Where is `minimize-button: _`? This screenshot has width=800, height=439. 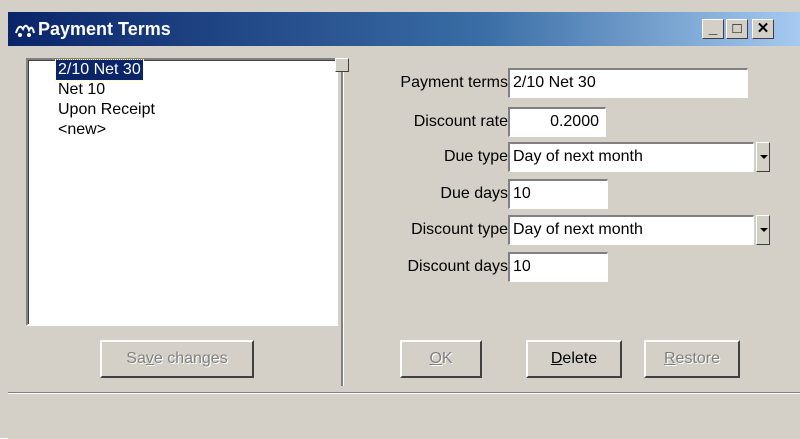
minimize-button: _ is located at coordinates (713, 29).